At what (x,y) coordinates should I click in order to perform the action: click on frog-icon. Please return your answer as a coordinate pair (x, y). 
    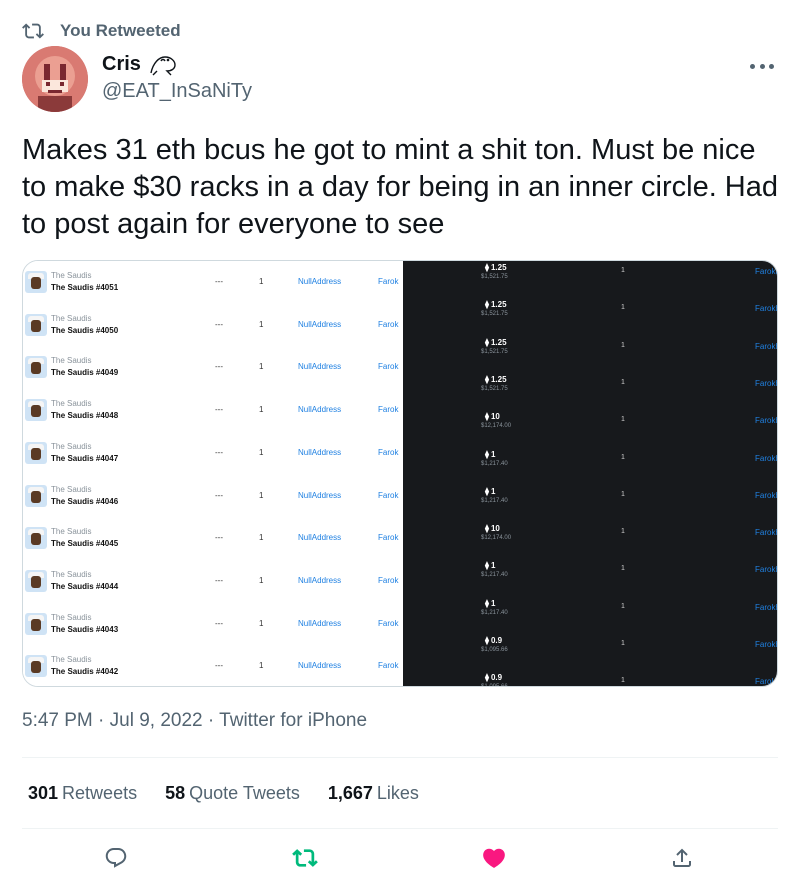
    Looking at the image, I should click on (163, 64).